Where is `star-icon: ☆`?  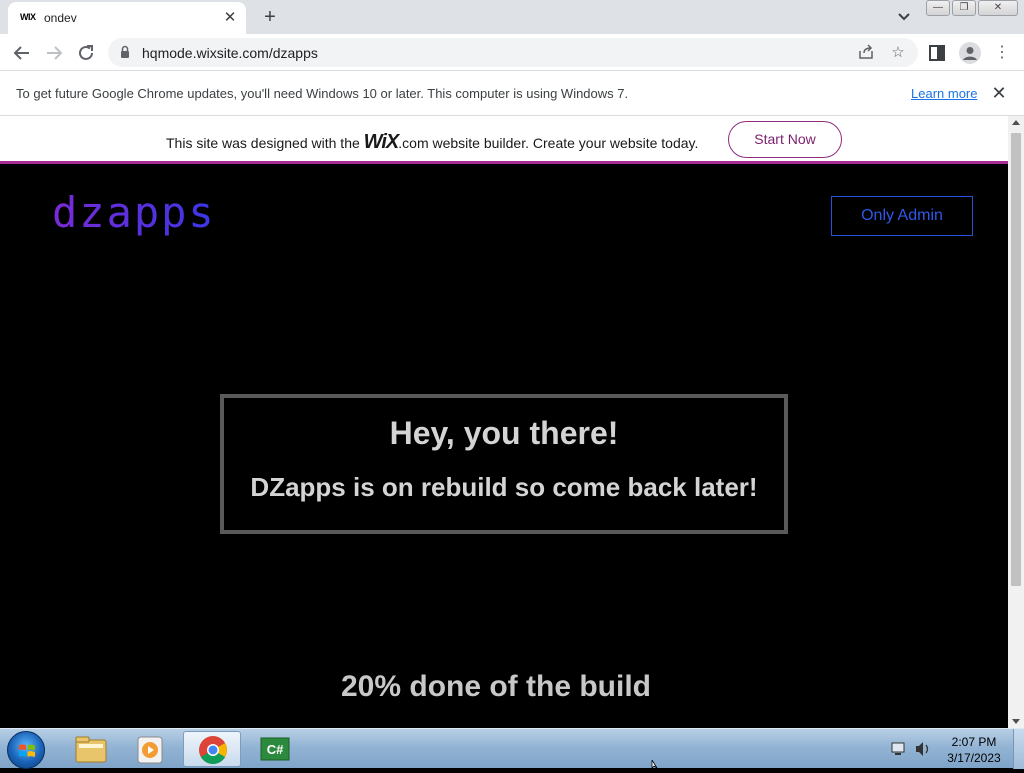 star-icon: ☆ is located at coordinates (898, 53).